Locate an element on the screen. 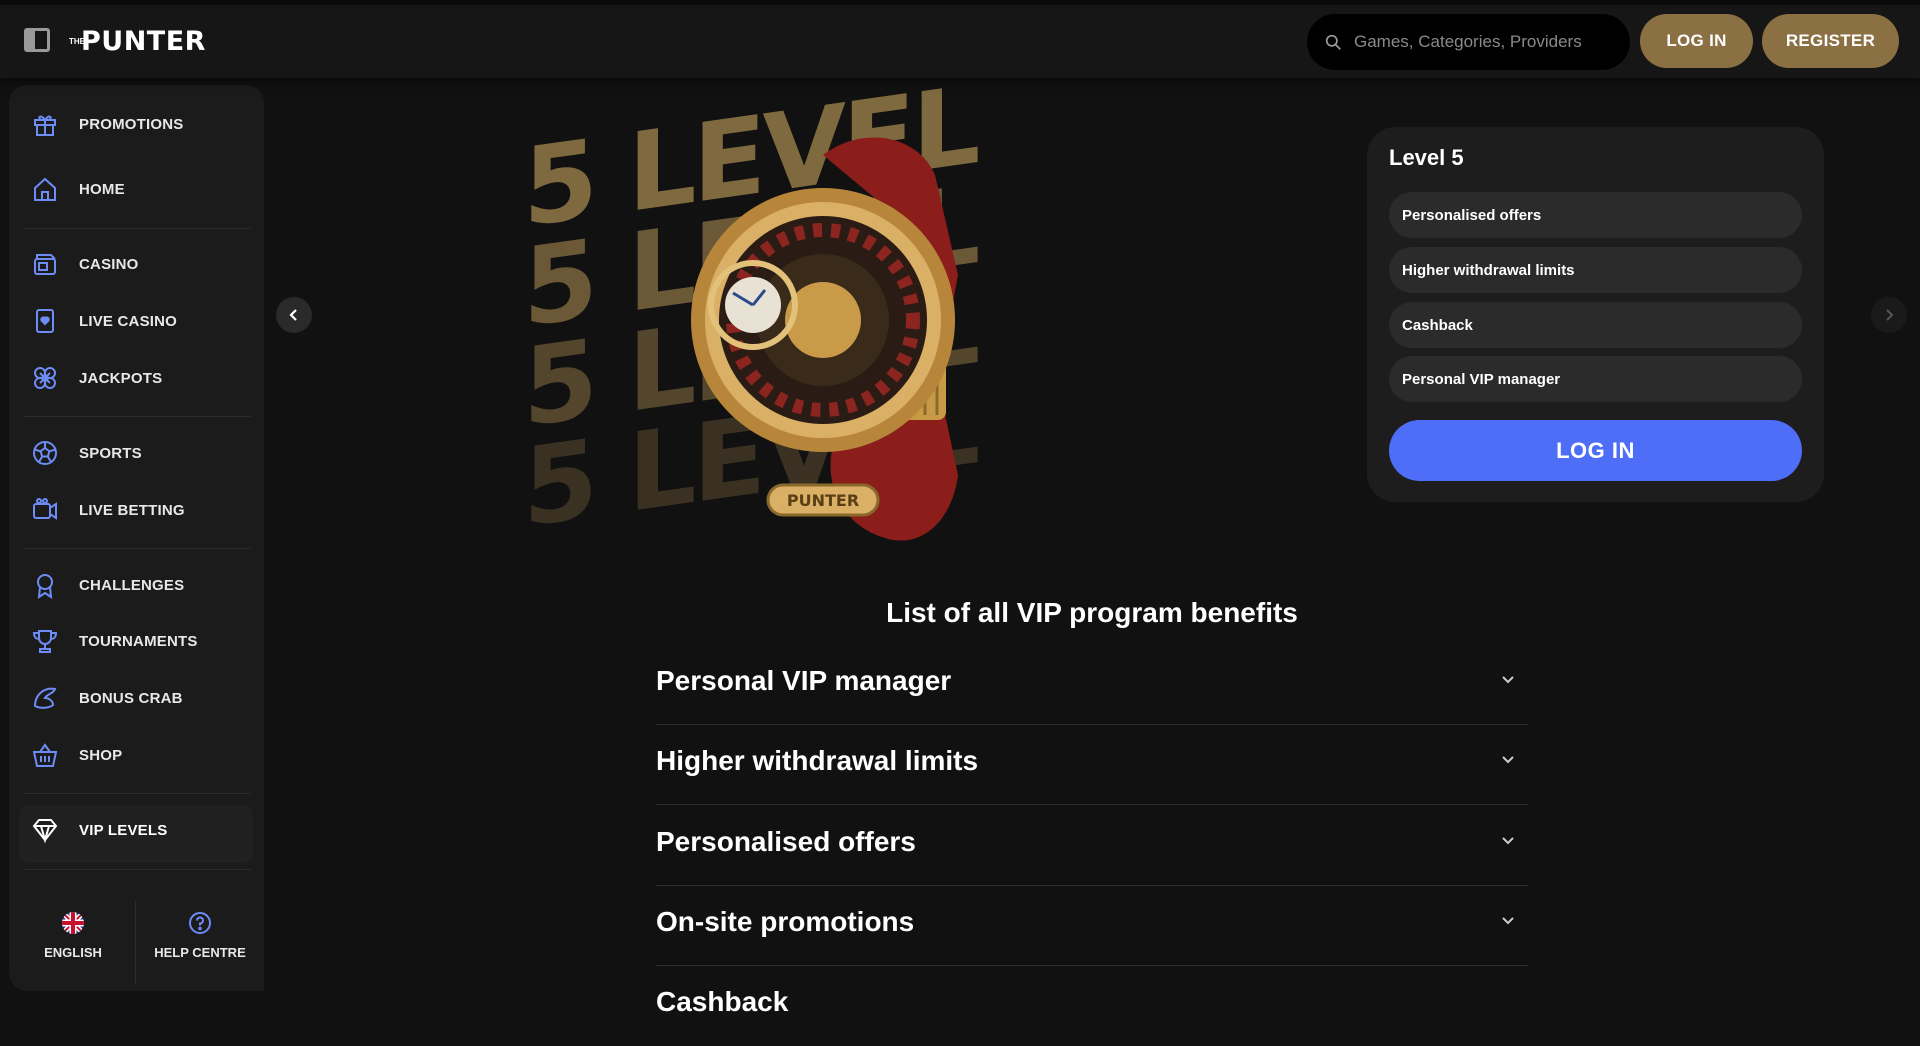 The image size is (1920, 1046). accordion-item: Personal VIP manager is located at coordinates (1092, 685).